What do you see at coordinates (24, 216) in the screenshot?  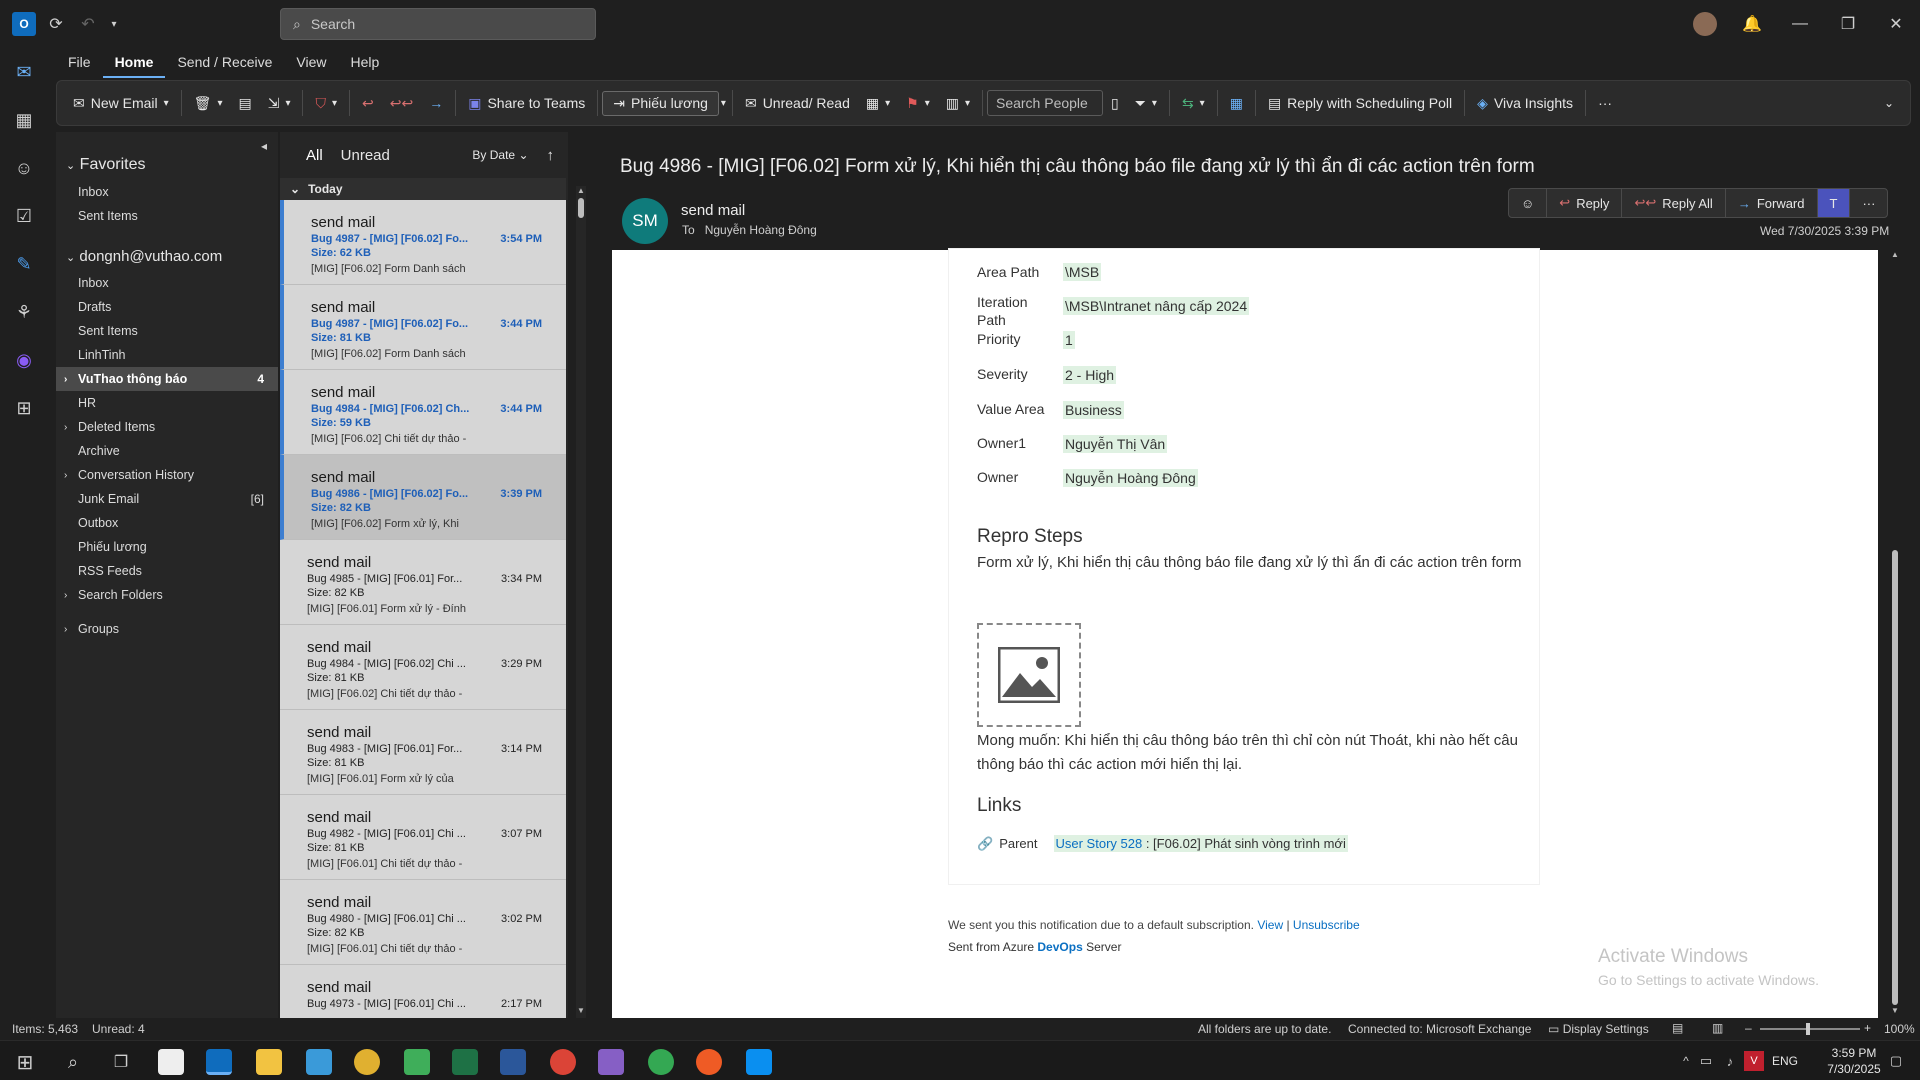 I see `tasks-icon: ☑` at bounding box center [24, 216].